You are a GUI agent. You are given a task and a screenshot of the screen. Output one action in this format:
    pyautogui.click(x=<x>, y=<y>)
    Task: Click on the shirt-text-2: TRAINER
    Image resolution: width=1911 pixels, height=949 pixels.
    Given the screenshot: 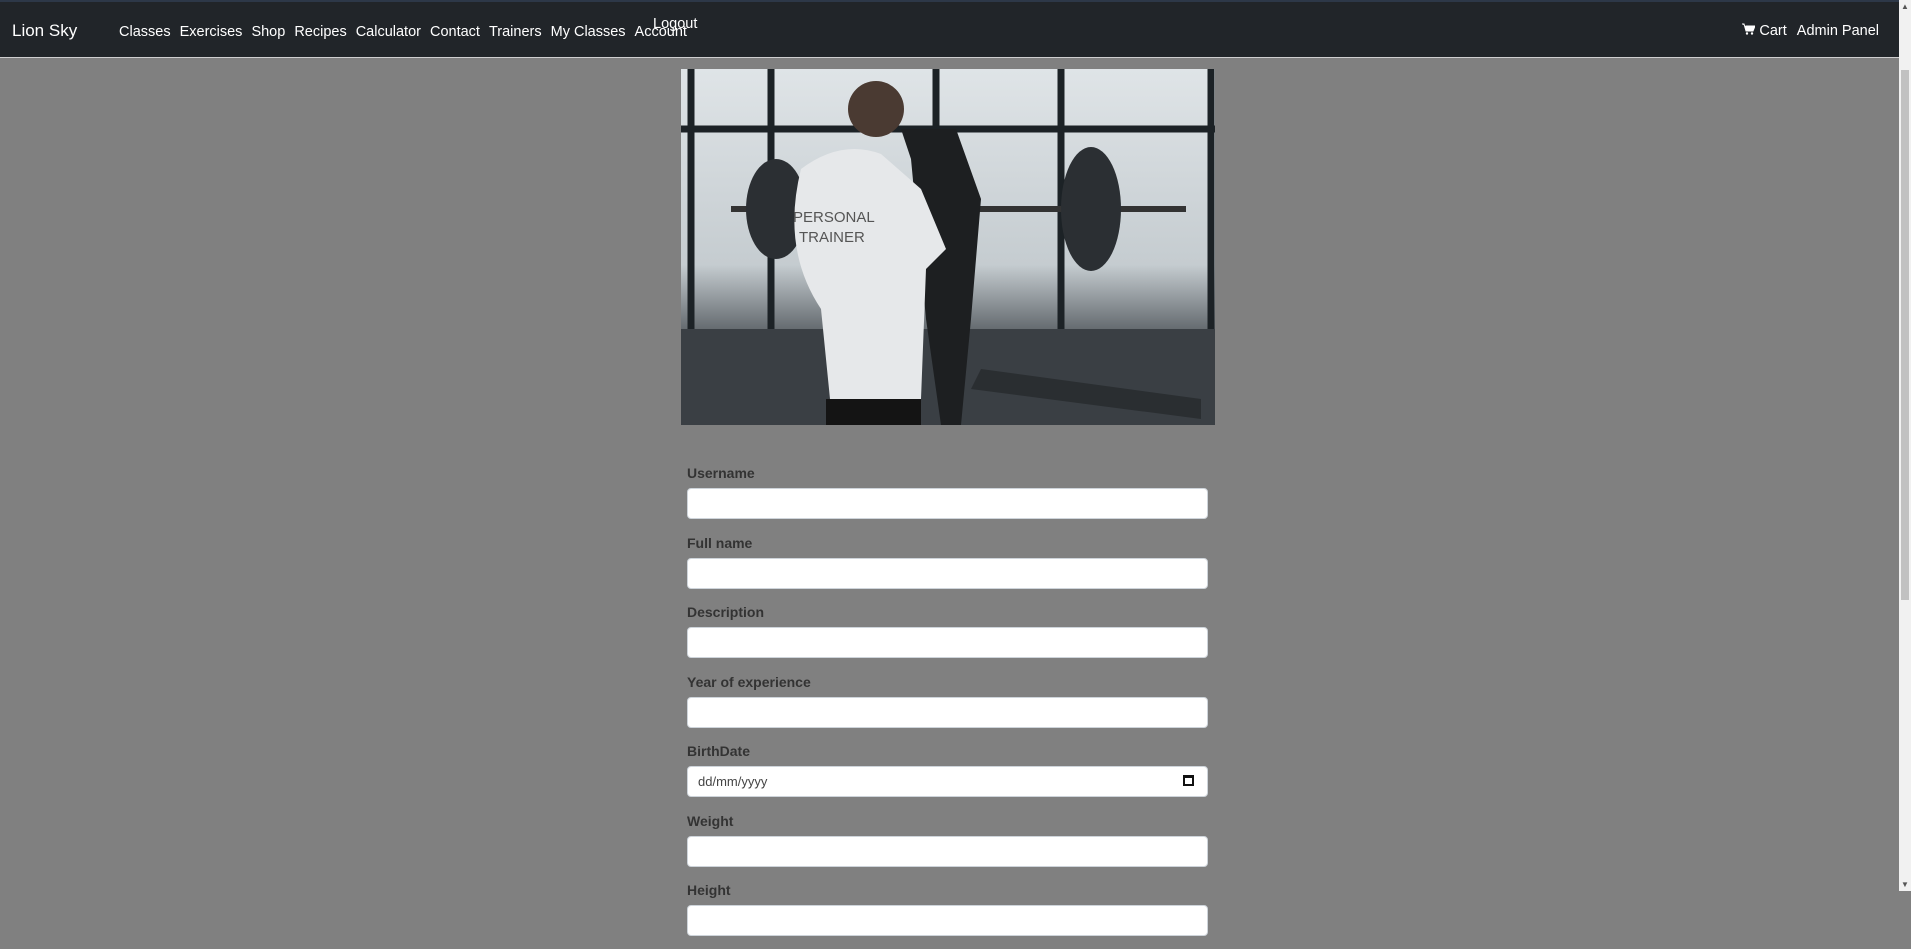 What is the action you would take?
    pyautogui.click(x=832, y=237)
    